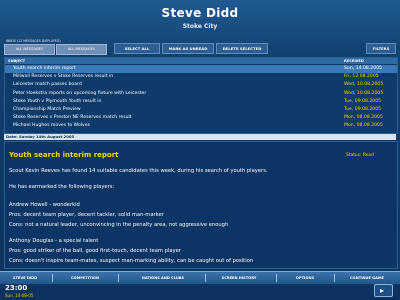  I want to click on nav-screen-history: SCREEN HISTORY, so click(239, 278).